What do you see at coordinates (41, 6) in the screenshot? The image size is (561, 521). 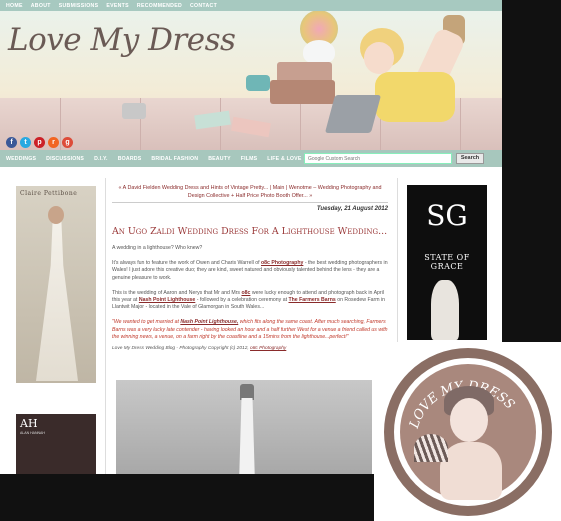 I see `topnav-about: ABOUT` at bounding box center [41, 6].